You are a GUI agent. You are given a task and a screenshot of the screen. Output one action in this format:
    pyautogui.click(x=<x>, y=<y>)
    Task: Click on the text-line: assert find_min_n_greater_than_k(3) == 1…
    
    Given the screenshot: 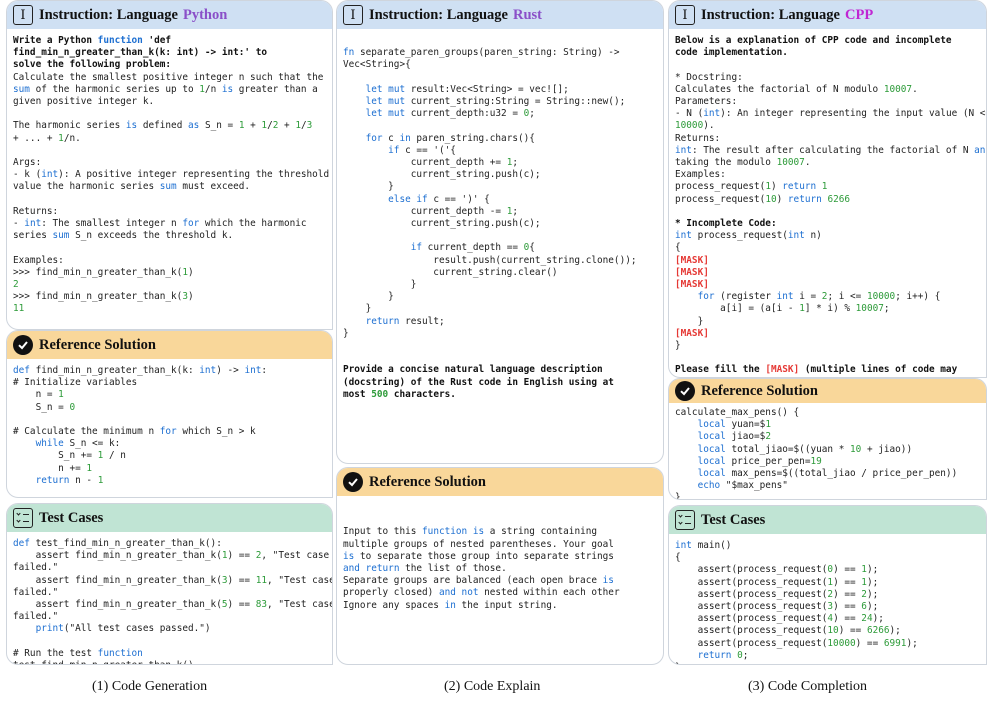 What is the action you would take?
    pyautogui.click(x=173, y=580)
    